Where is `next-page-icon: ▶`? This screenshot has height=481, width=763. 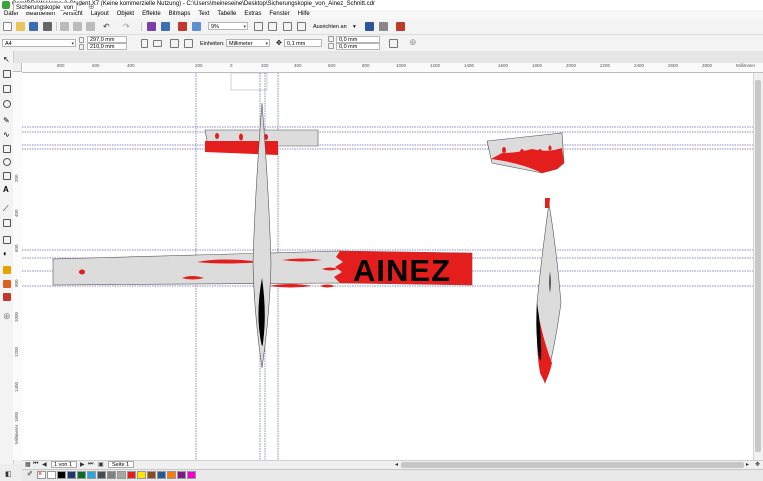 next-page-icon: ▶ is located at coordinates (82, 464).